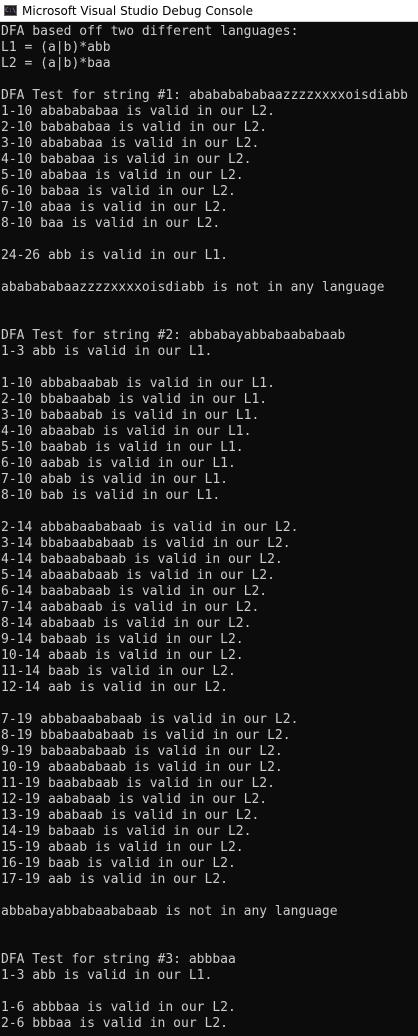 The height and width of the screenshot is (1036, 418). What do you see at coordinates (138, 575) in the screenshot?
I see `console-line: 5-14 abaababaab is valid in our L2.` at bounding box center [138, 575].